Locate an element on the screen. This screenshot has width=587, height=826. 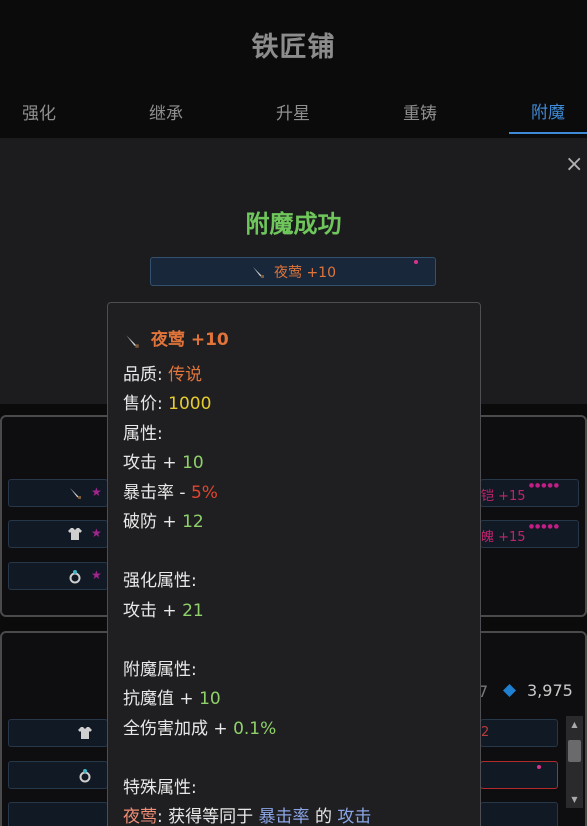
tooltip-header: 夜莺 +10 is located at coordinates (176, 337).